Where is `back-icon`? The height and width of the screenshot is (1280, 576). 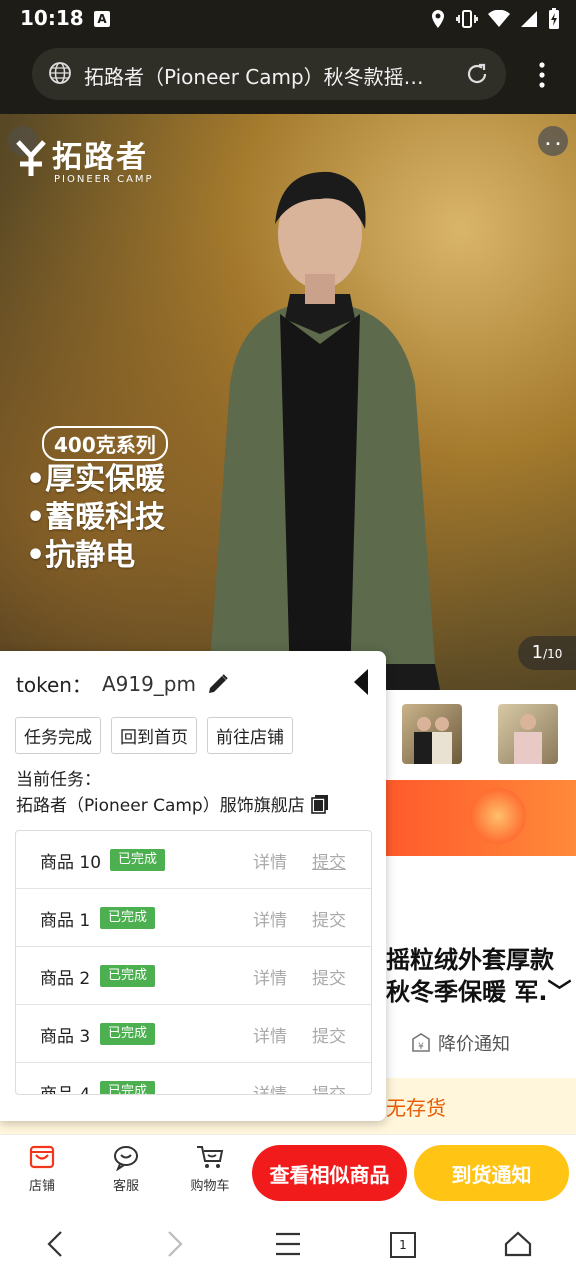 back-icon is located at coordinates (56, 1244).